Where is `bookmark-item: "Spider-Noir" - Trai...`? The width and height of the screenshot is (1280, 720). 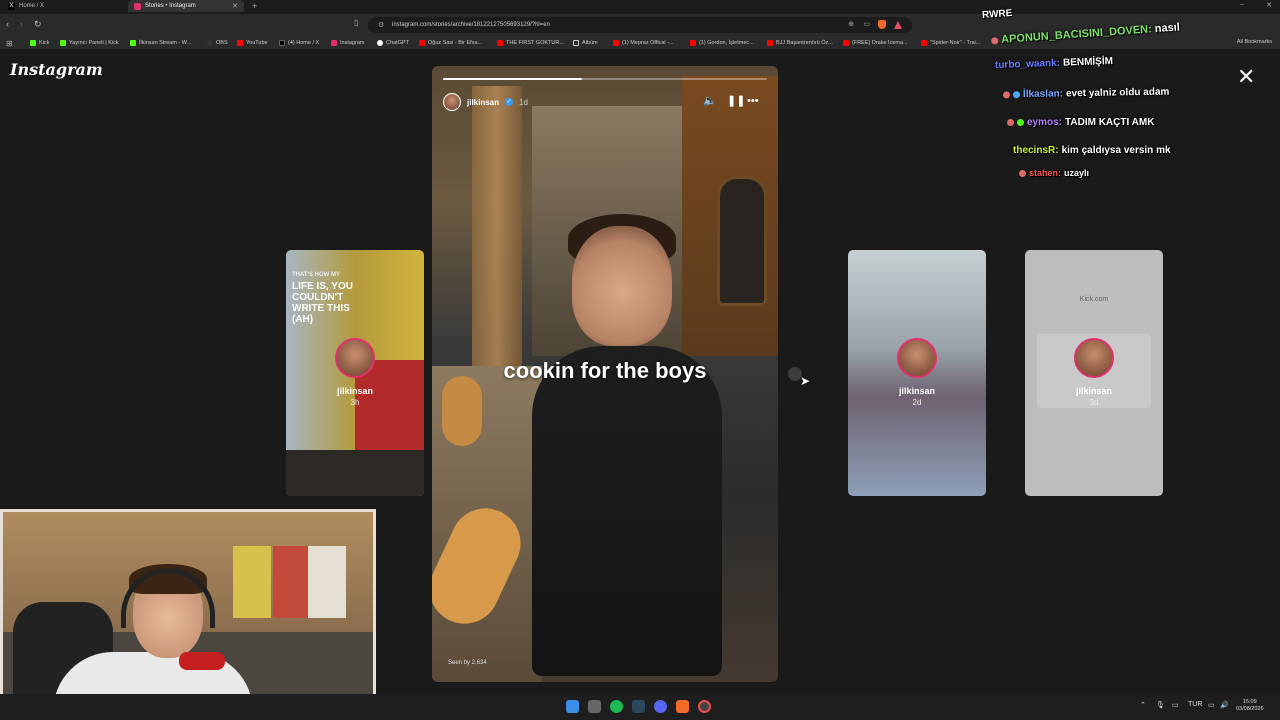
bookmark-item: "Spider-Noir" - Trai... is located at coordinates (950, 43).